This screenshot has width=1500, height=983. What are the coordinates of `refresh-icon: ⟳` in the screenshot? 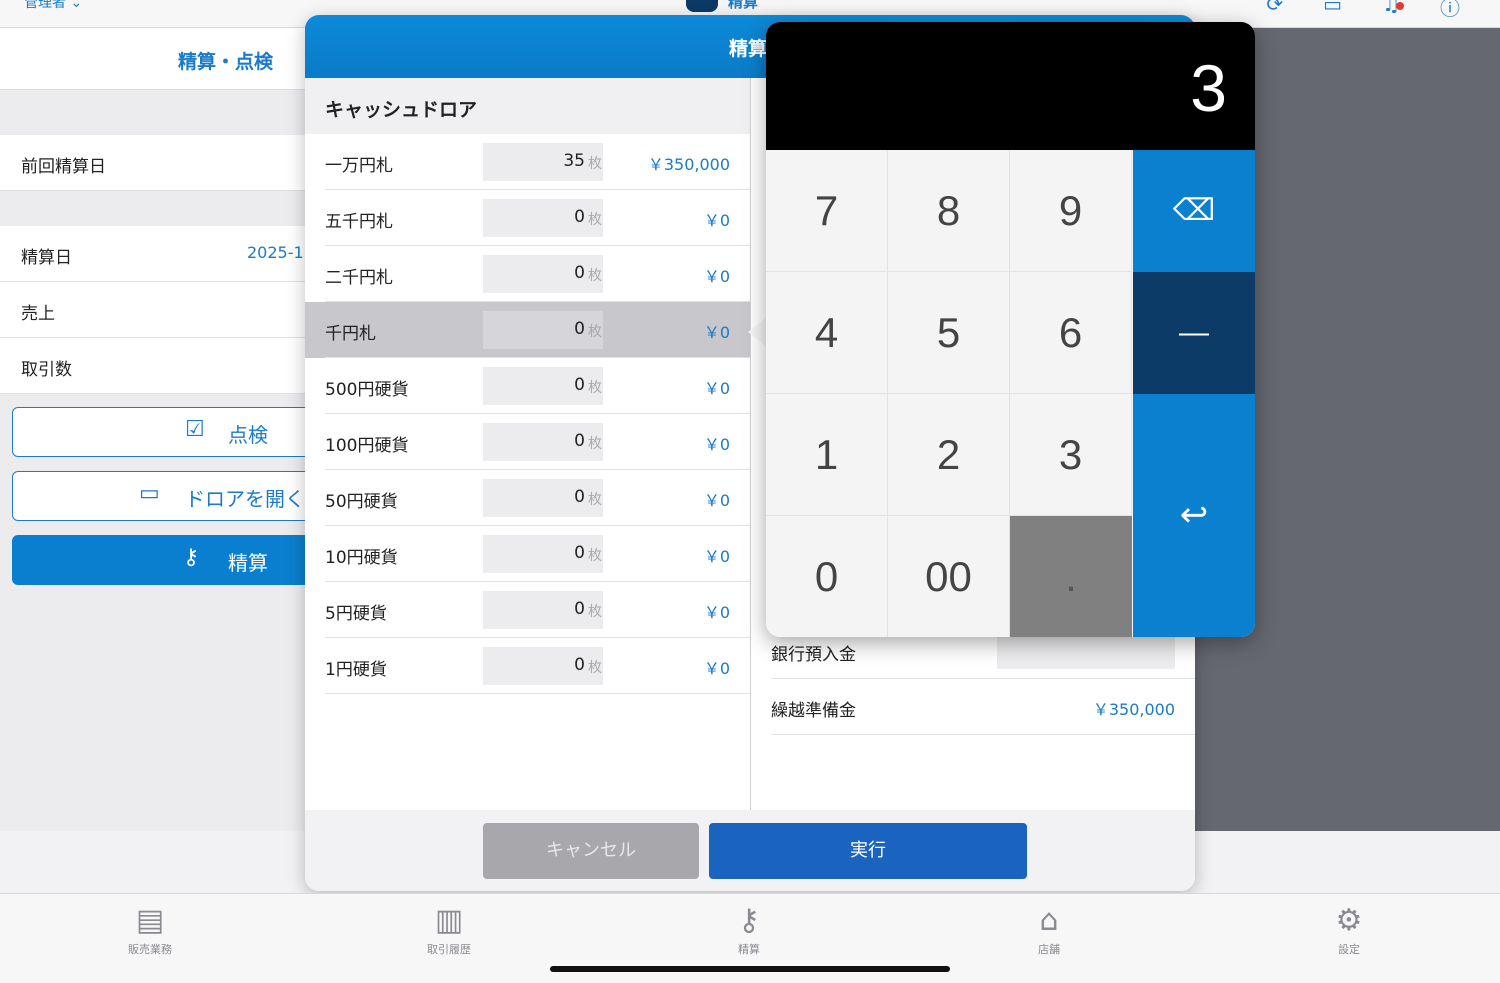 It's located at (1274, 10).